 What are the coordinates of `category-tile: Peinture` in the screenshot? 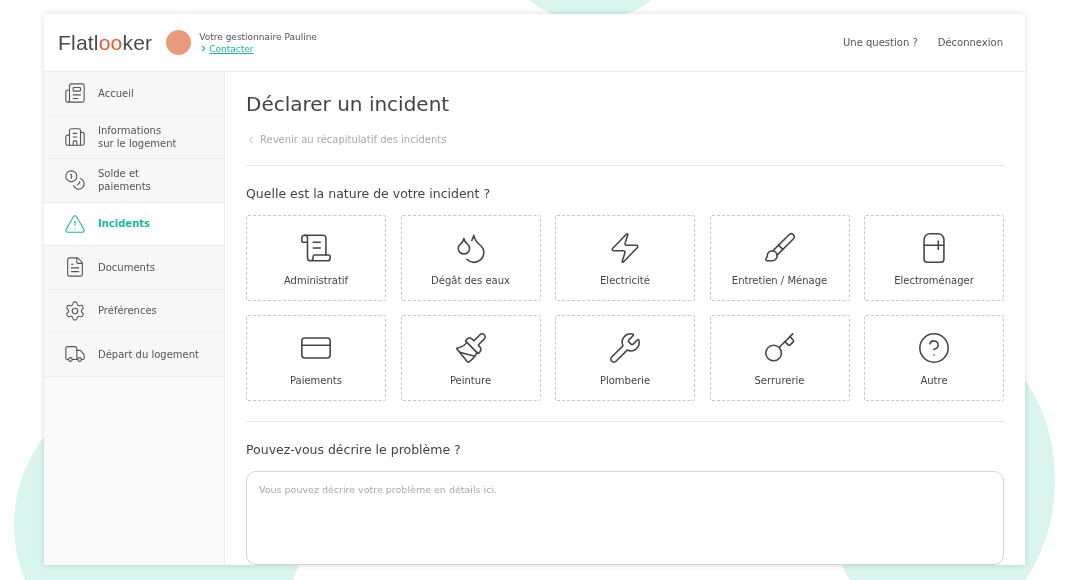 It's located at (470, 358).